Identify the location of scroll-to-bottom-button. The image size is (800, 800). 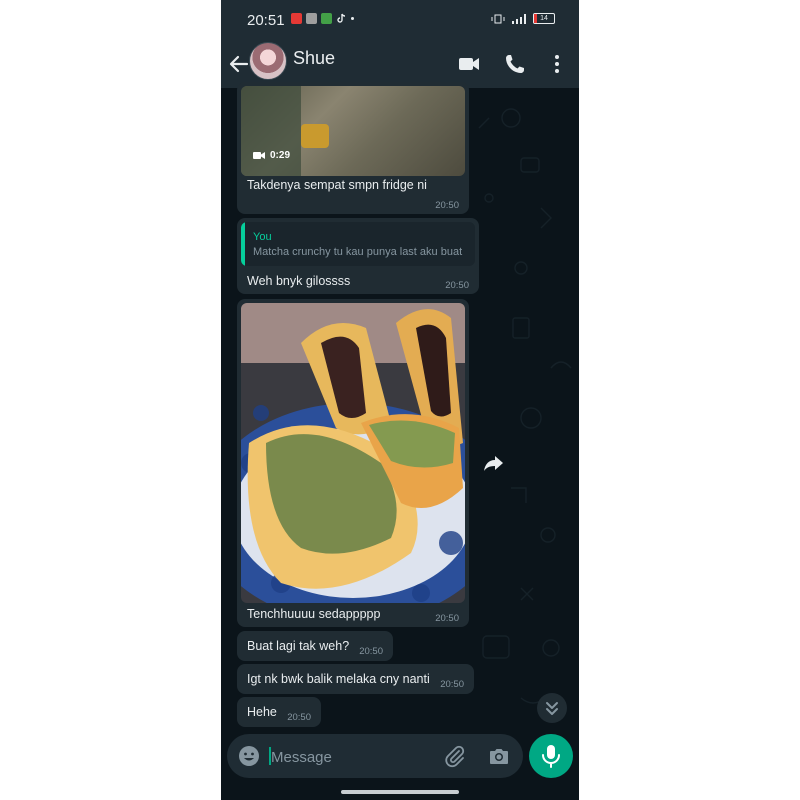
(552, 708).